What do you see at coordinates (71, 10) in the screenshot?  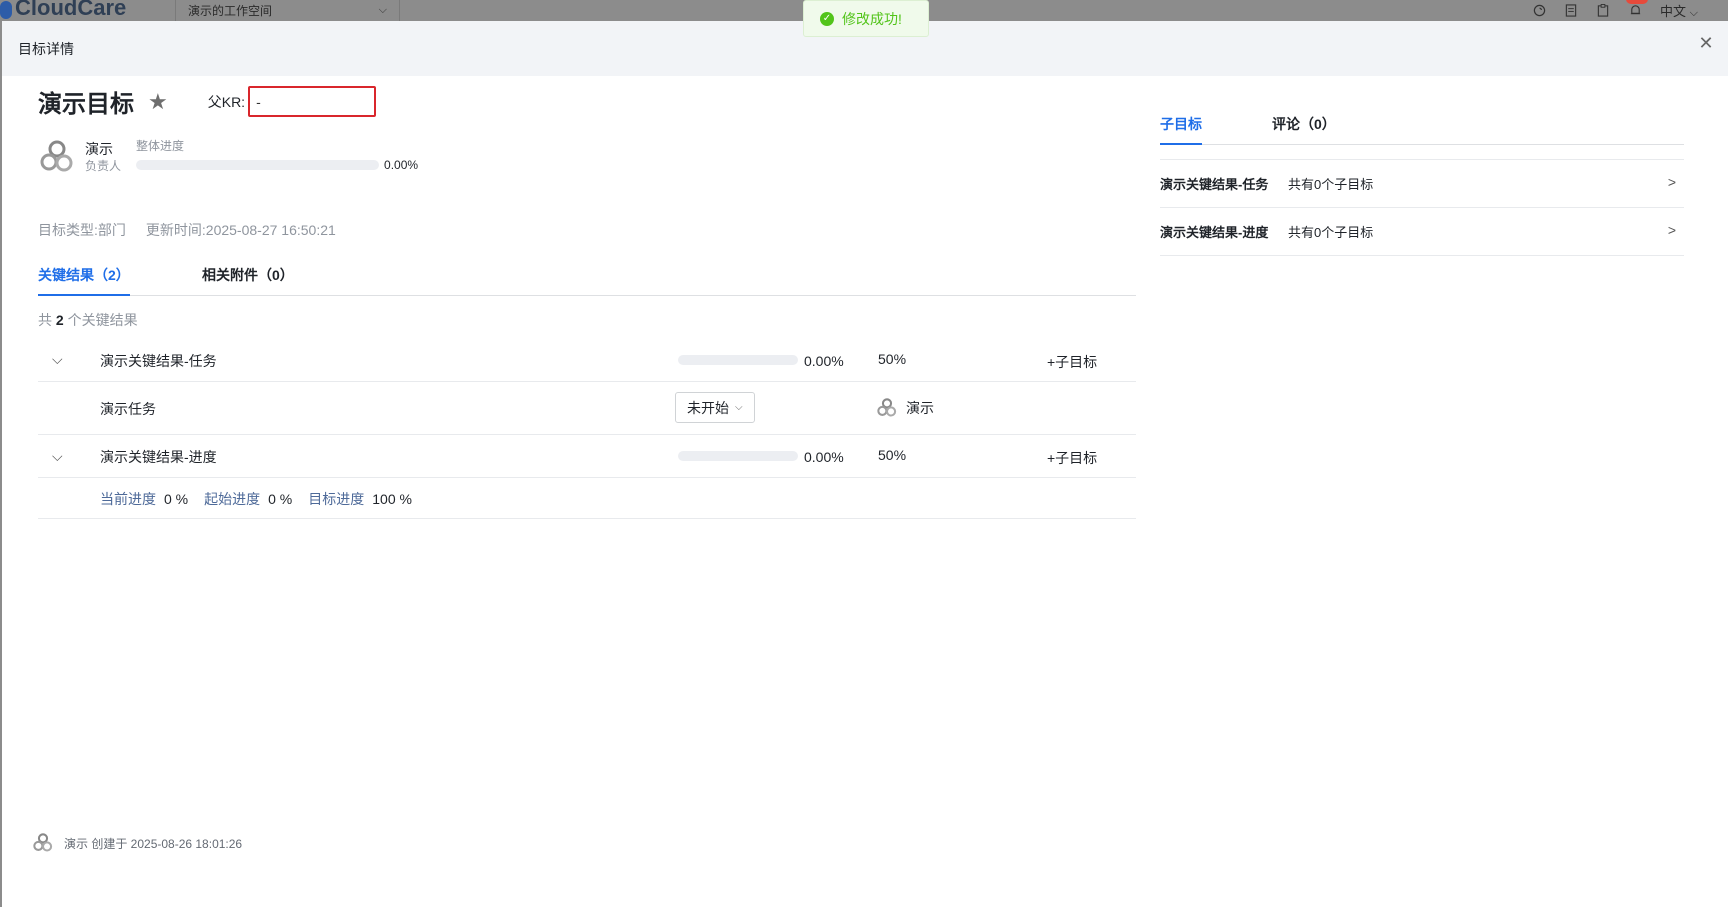 I see `app-logo-text: CloudCare` at bounding box center [71, 10].